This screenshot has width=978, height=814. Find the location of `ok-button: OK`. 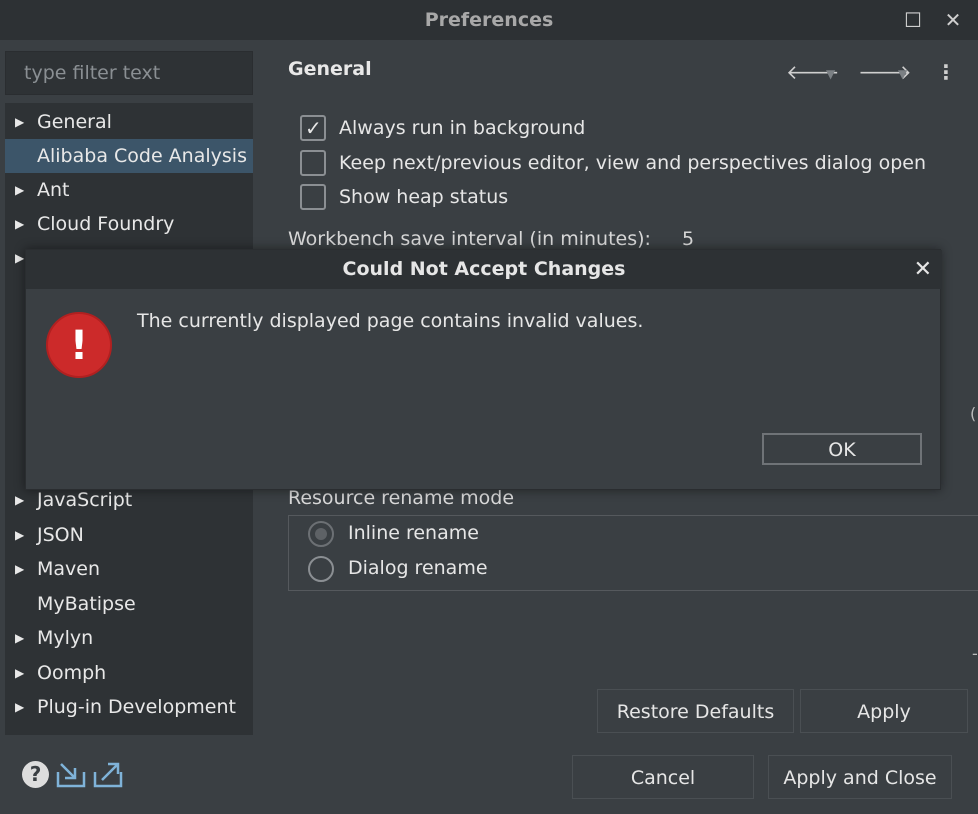

ok-button: OK is located at coordinates (842, 449).